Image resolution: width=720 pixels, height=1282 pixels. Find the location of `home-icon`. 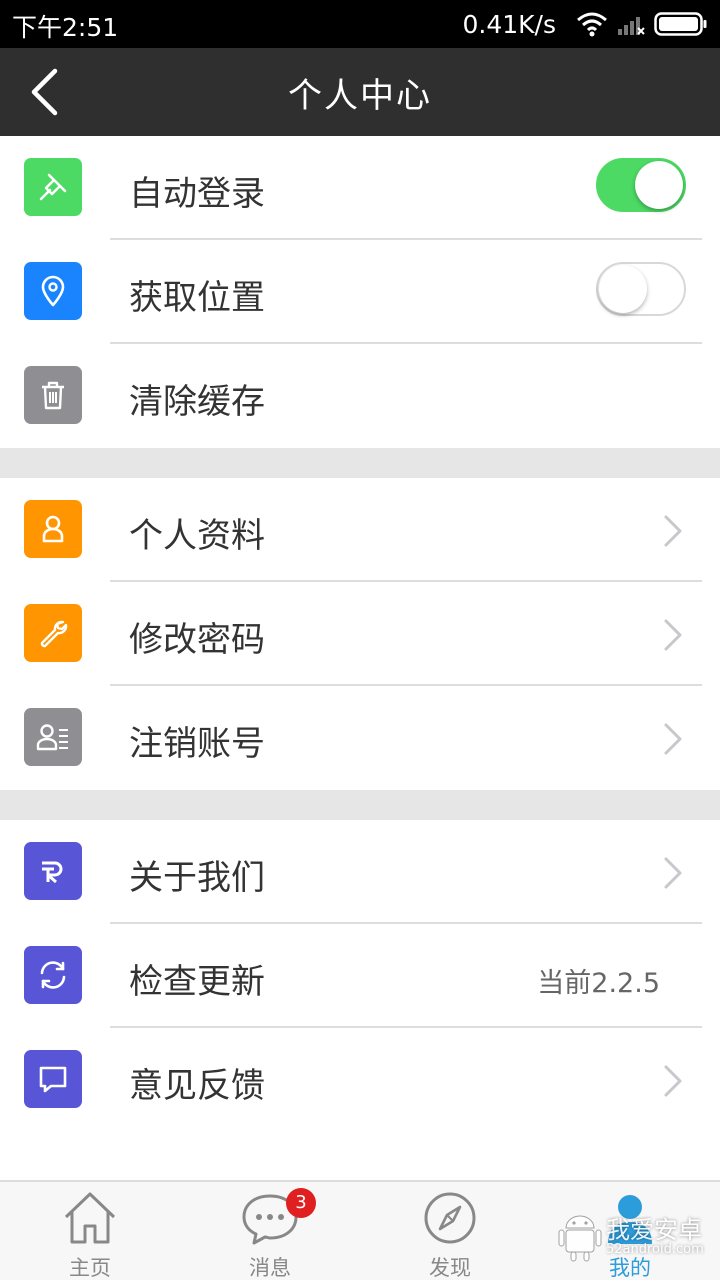

home-icon is located at coordinates (90, 1218).